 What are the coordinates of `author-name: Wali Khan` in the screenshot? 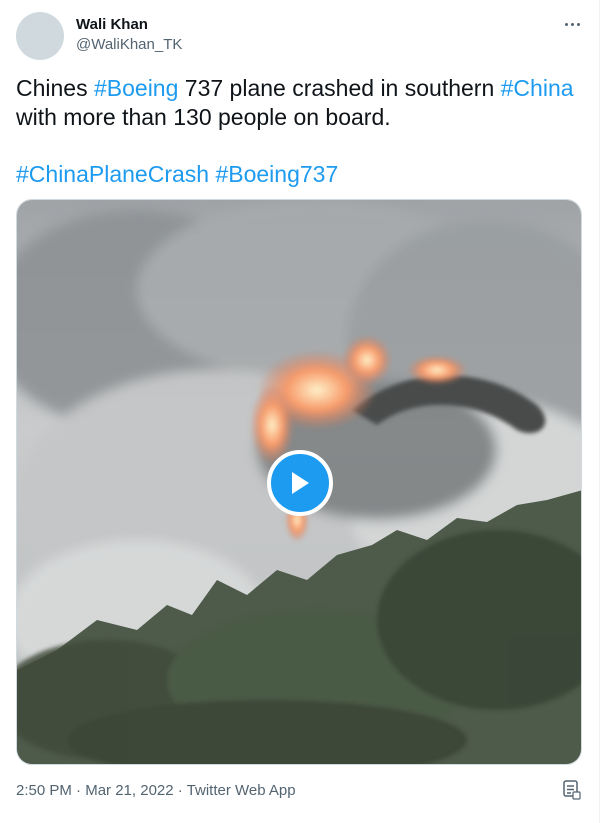 It's located at (112, 25).